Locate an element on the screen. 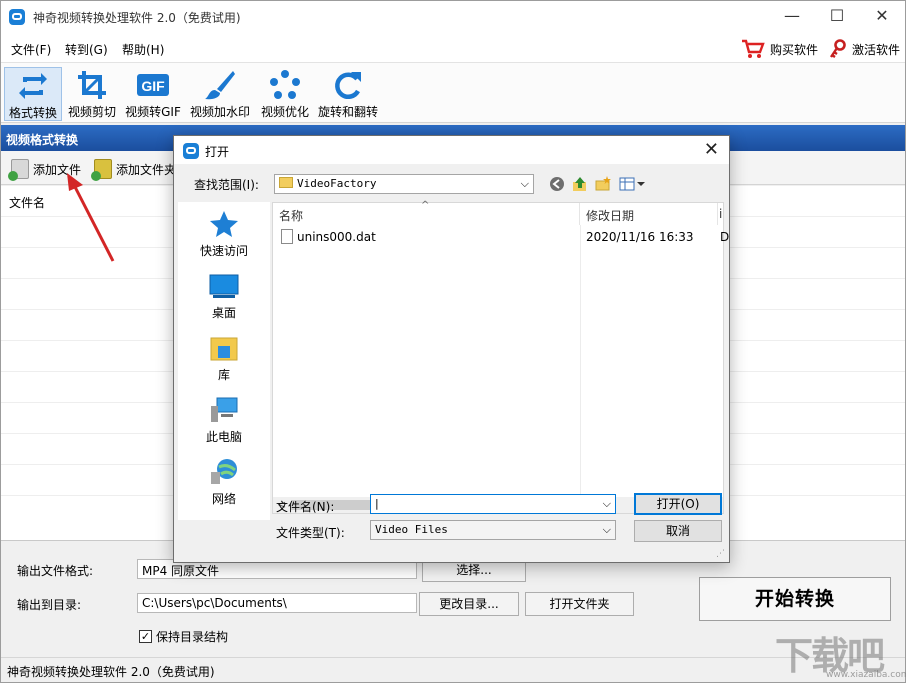  tool-video-to-gif: GIF 视频转GIF is located at coordinates (153, 94).